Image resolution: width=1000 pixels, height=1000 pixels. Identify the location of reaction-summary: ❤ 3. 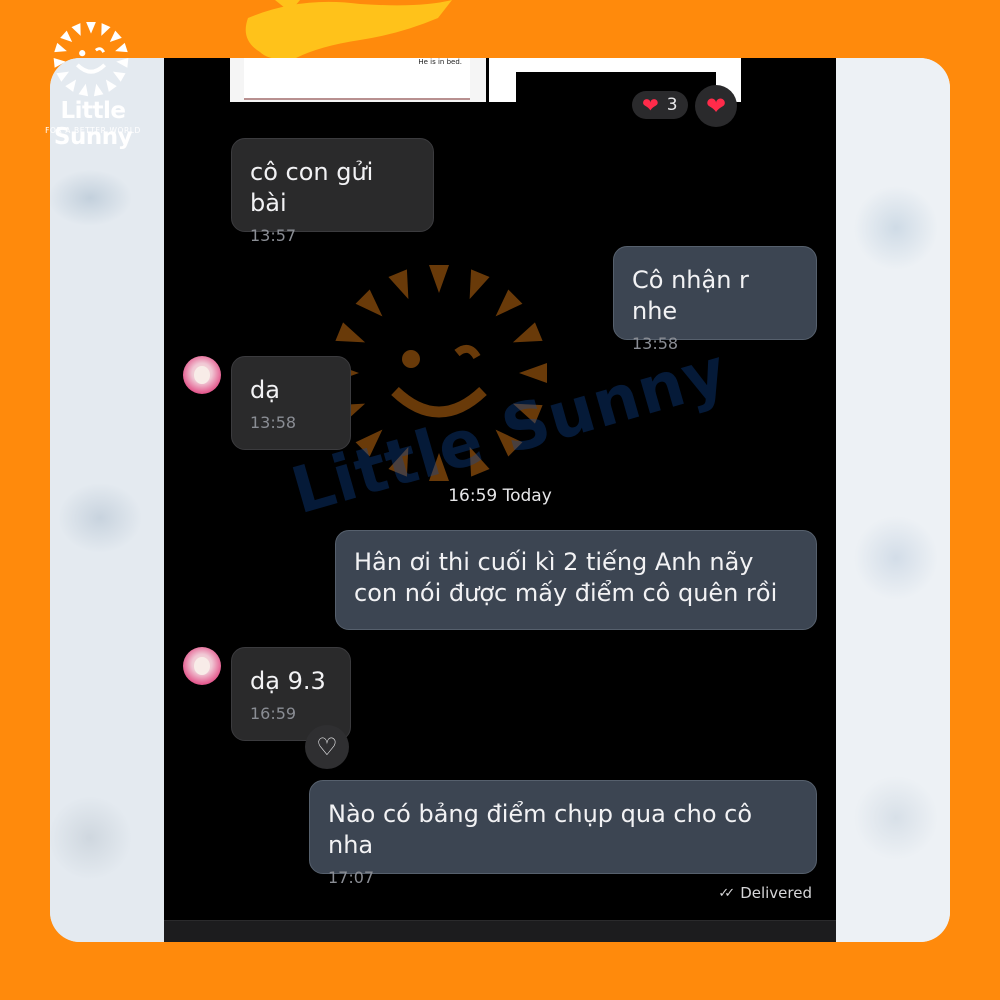
(660, 105).